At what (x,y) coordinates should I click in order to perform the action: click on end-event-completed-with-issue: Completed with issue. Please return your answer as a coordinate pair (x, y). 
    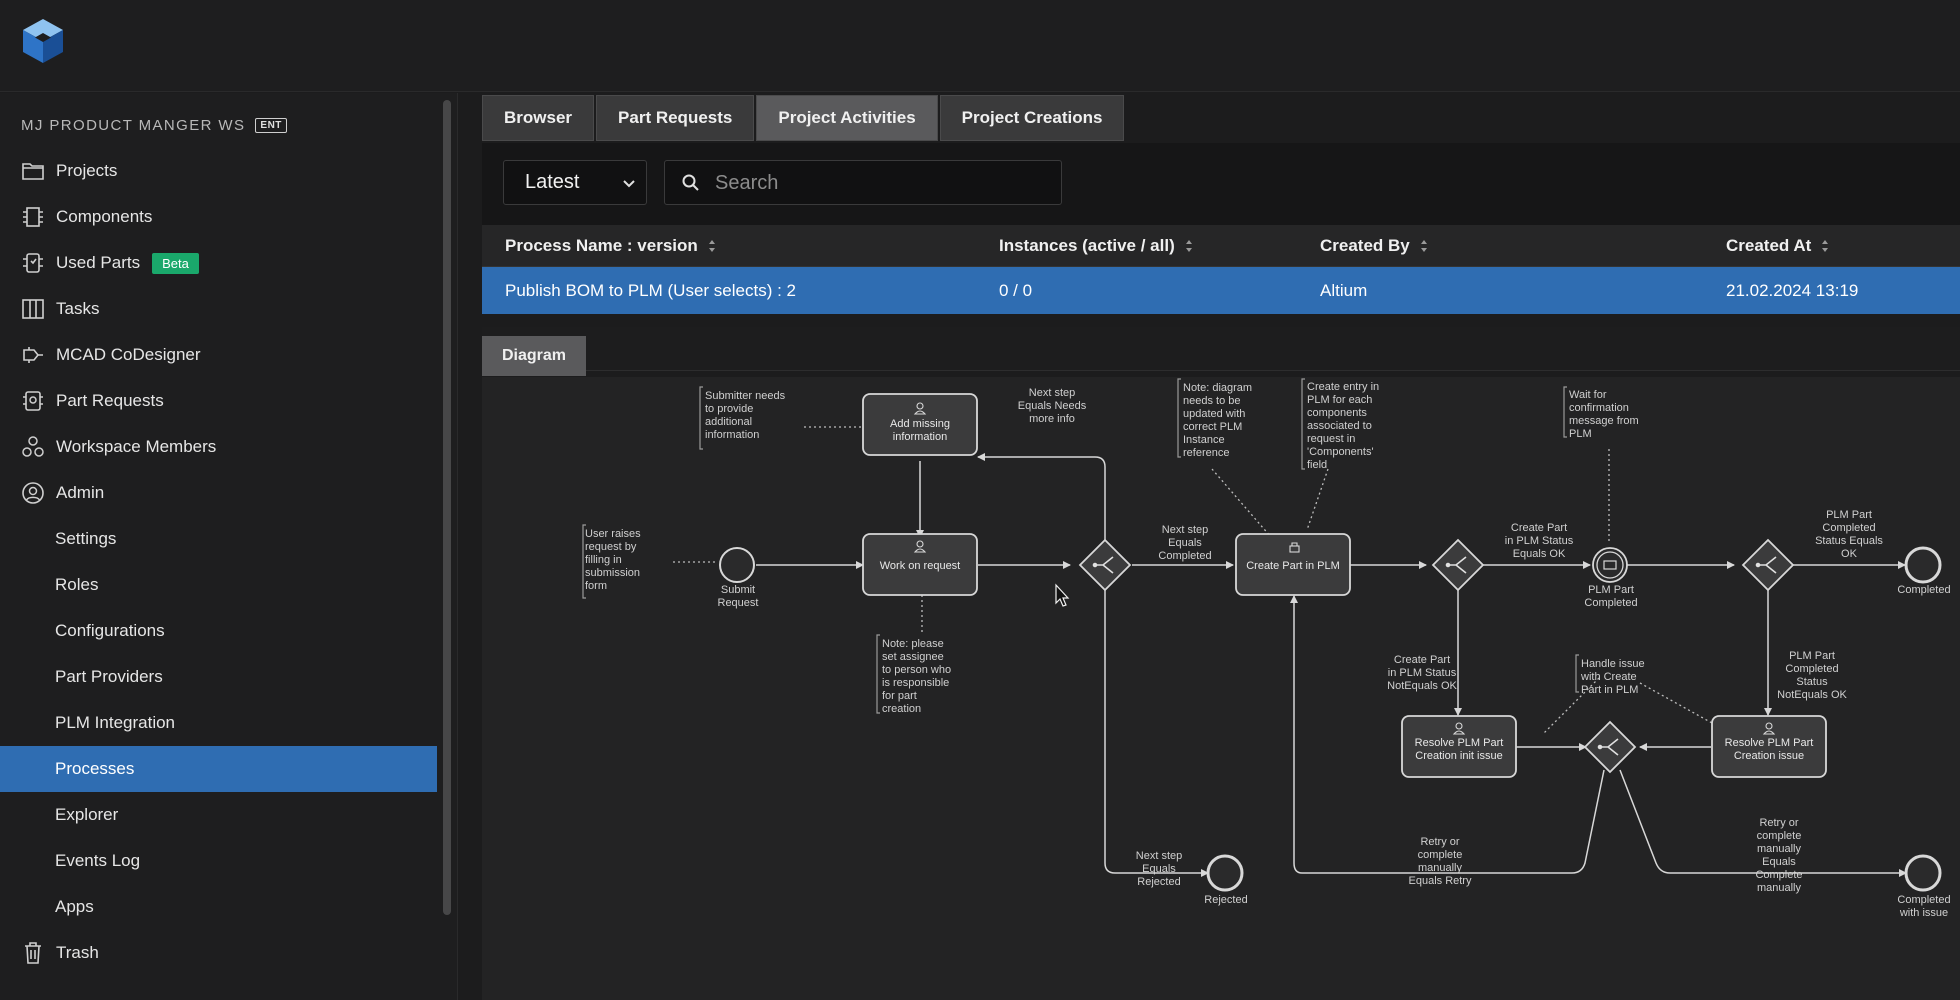
    Looking at the image, I should click on (1924, 886).